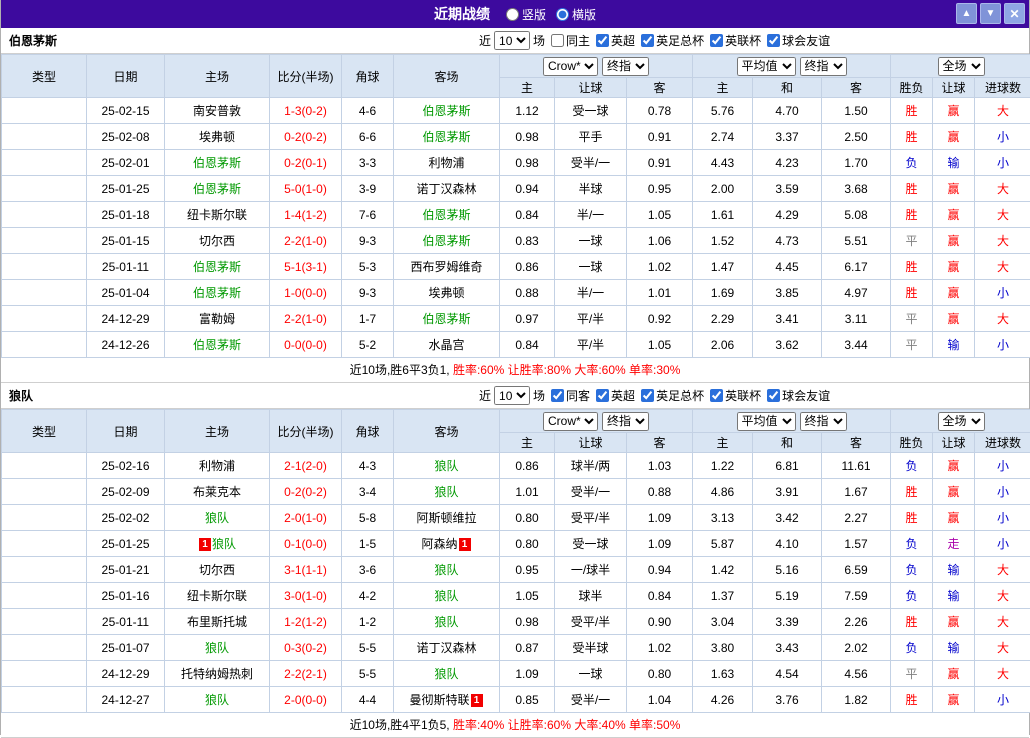 The image size is (1030, 738). What do you see at coordinates (723, 241) in the screenshot?
I see `euro-home-odds: 1.52` at bounding box center [723, 241].